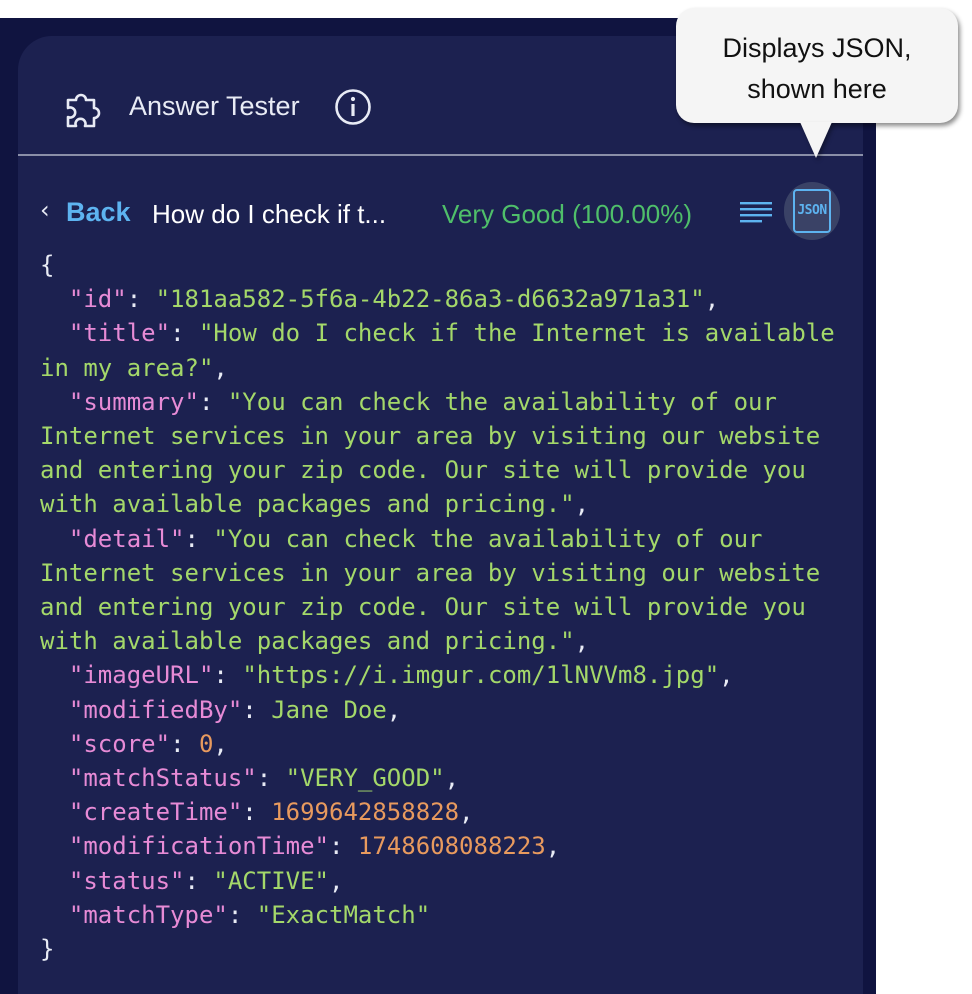 This screenshot has width=972, height=994. I want to click on json-field-row: "modificationTime": 1748608088223,, so click(314, 846).